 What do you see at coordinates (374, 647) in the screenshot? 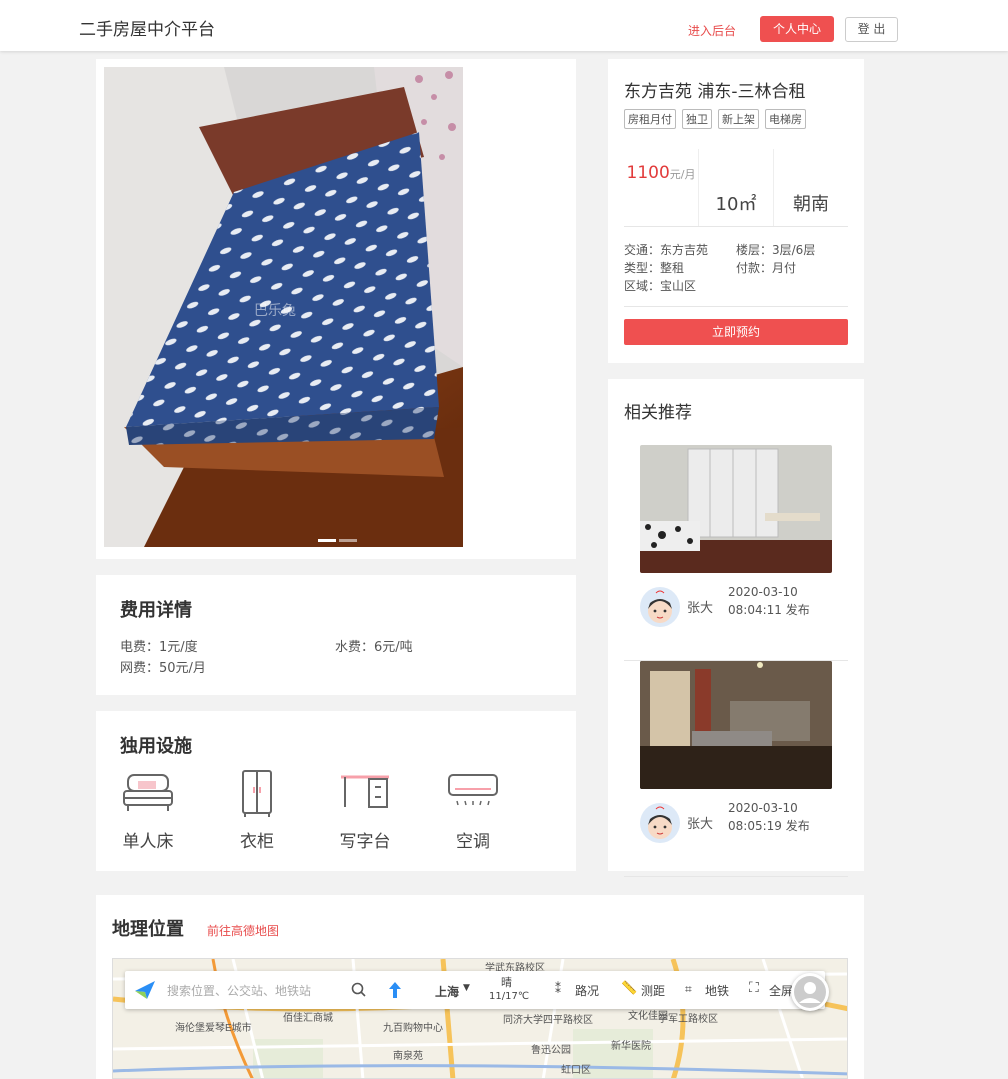
I see `fee-water: 水费：6元/吨` at bounding box center [374, 647].